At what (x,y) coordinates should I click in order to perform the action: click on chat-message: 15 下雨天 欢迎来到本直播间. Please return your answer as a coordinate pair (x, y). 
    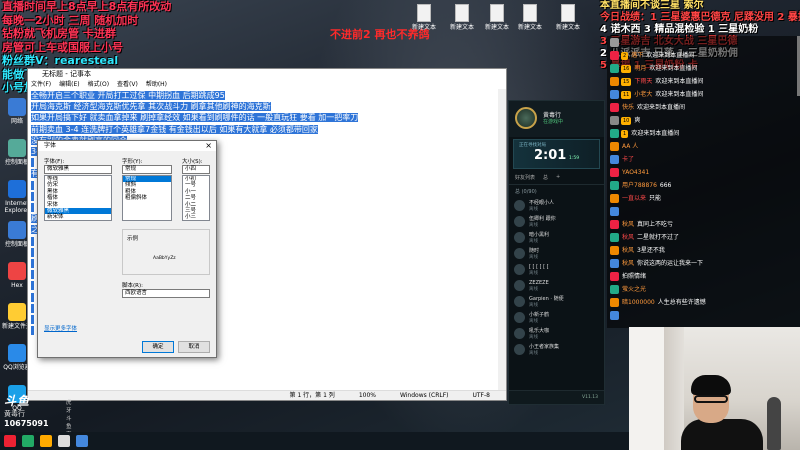
    Looking at the image, I should click on (703, 82).